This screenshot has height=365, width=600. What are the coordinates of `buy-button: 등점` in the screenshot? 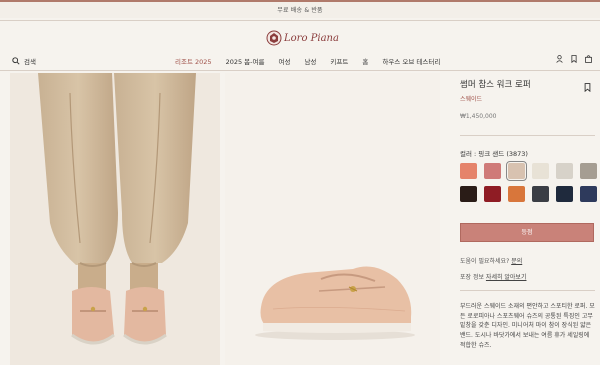 It's located at (527, 232).